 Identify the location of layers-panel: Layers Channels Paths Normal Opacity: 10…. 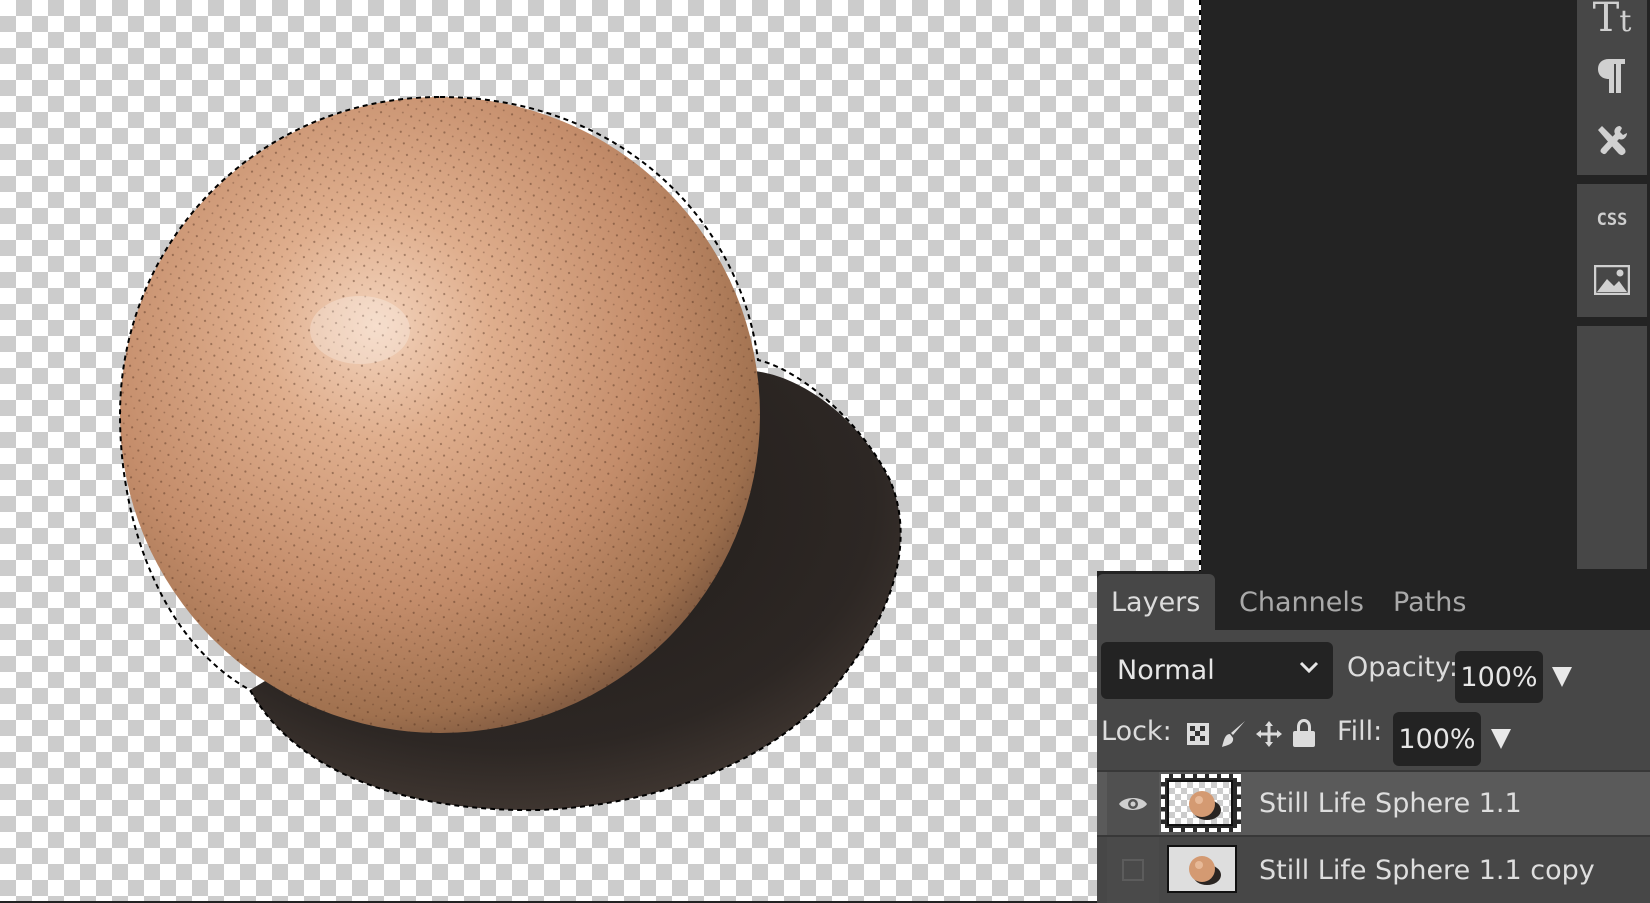
(1373, 737).